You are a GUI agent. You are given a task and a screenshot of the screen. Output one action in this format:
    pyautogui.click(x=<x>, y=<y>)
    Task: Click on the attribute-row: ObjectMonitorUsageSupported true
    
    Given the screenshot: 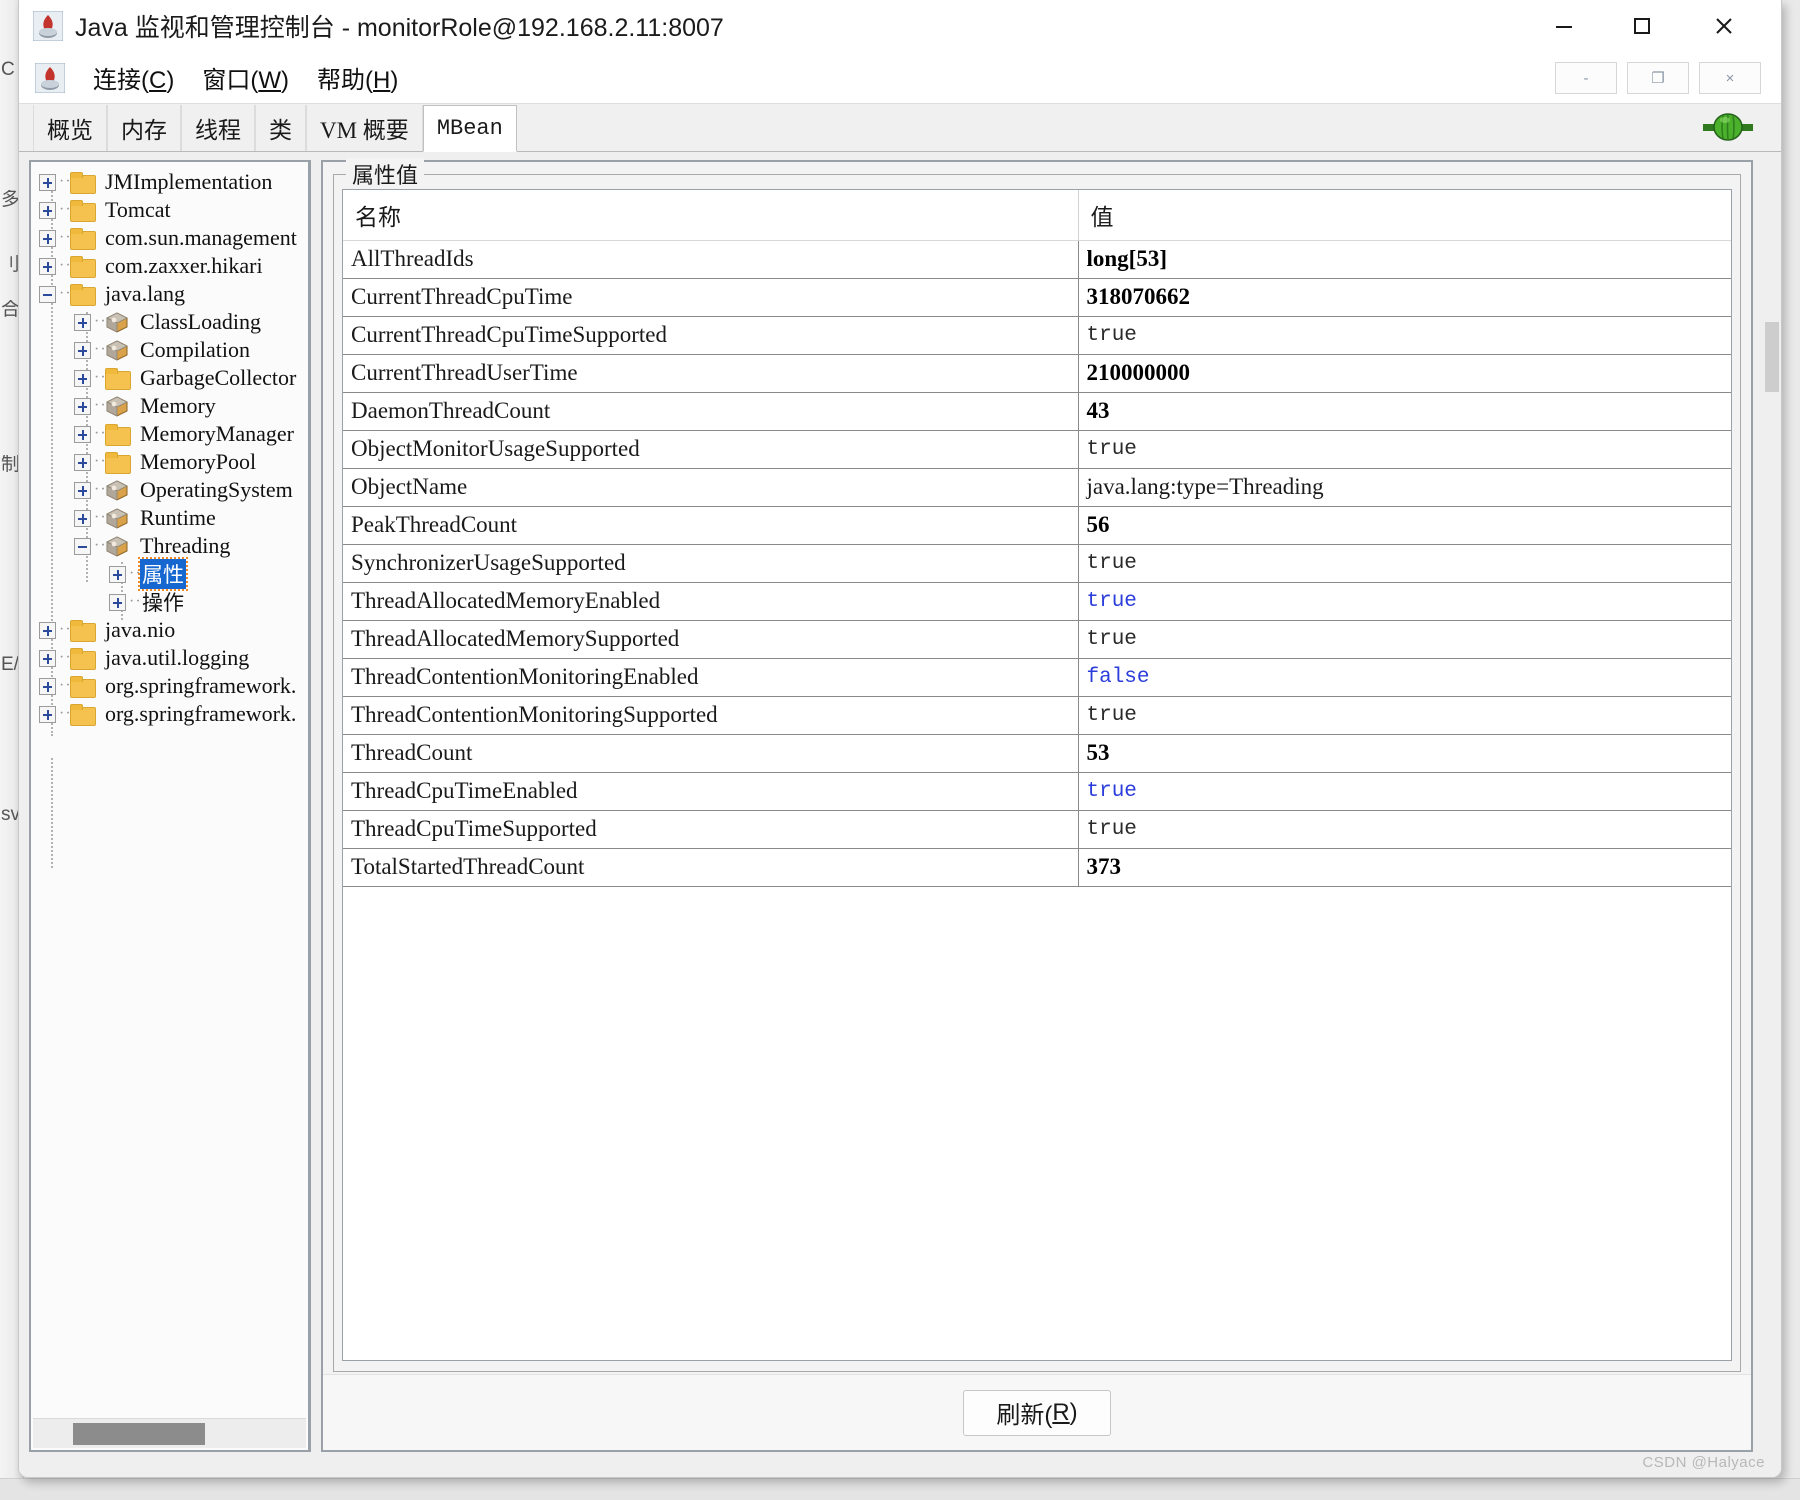 What is the action you would take?
    pyautogui.click(x=1037, y=449)
    